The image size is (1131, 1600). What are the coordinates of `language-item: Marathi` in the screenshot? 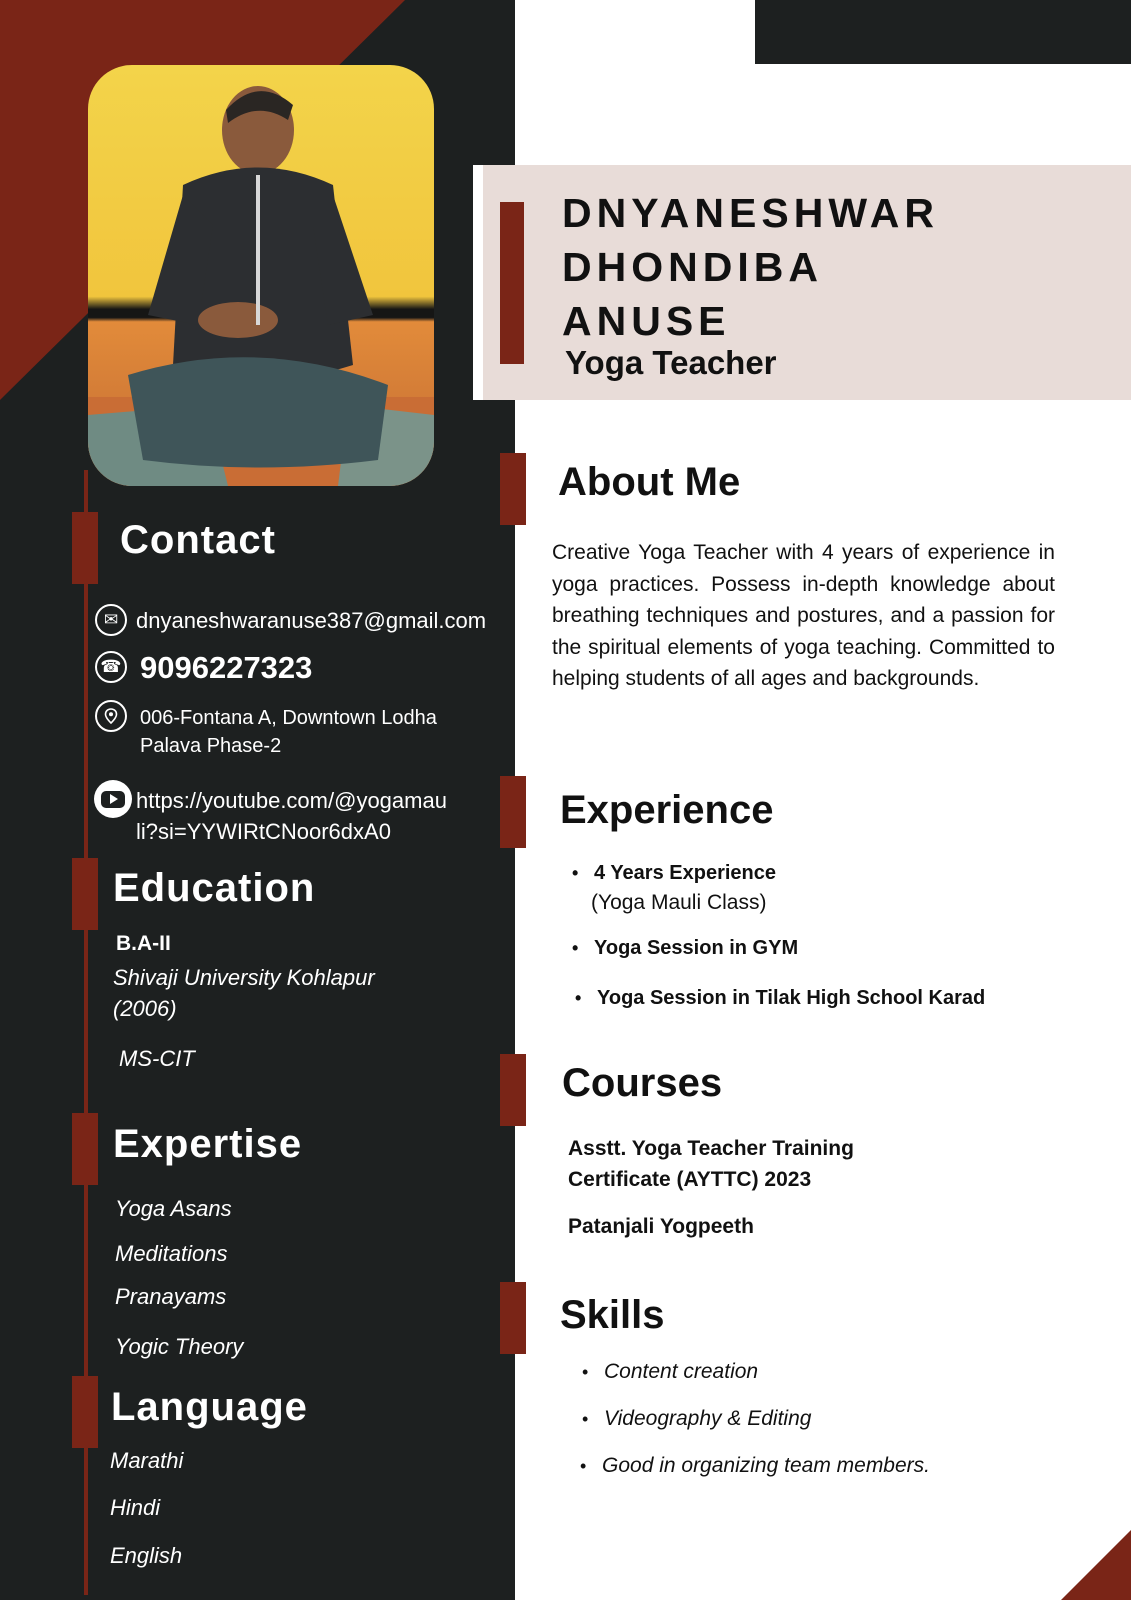 It's located at (147, 1460).